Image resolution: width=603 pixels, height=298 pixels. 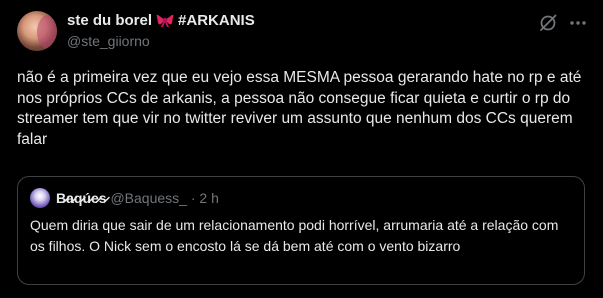 I want to click on quoted-author-name: B̷a̷q̷ú̷e̷s̷, so click(x=81, y=198).